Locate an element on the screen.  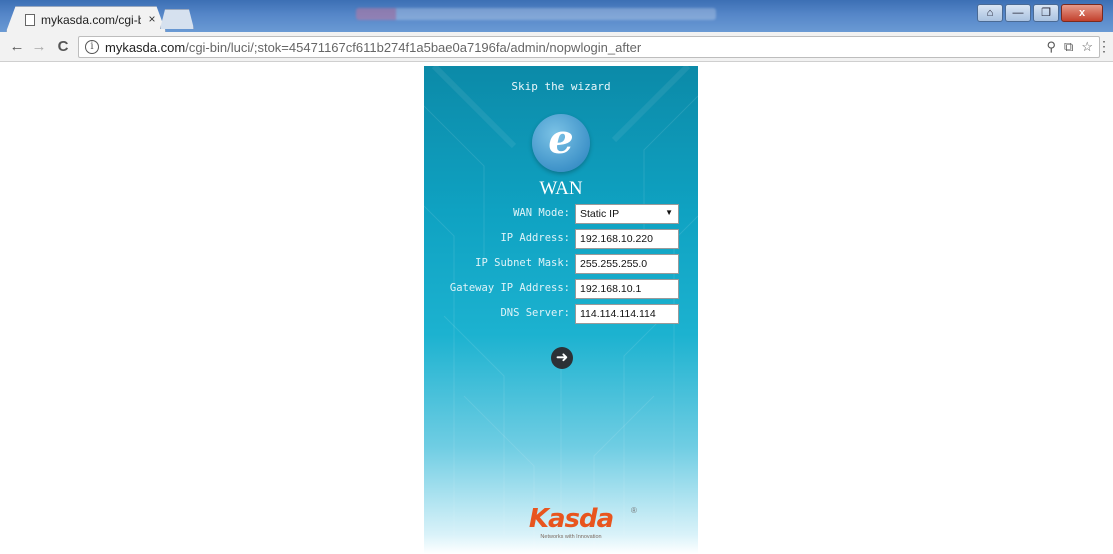
ip-address-label: IP Address: is located at coordinates (535, 238).